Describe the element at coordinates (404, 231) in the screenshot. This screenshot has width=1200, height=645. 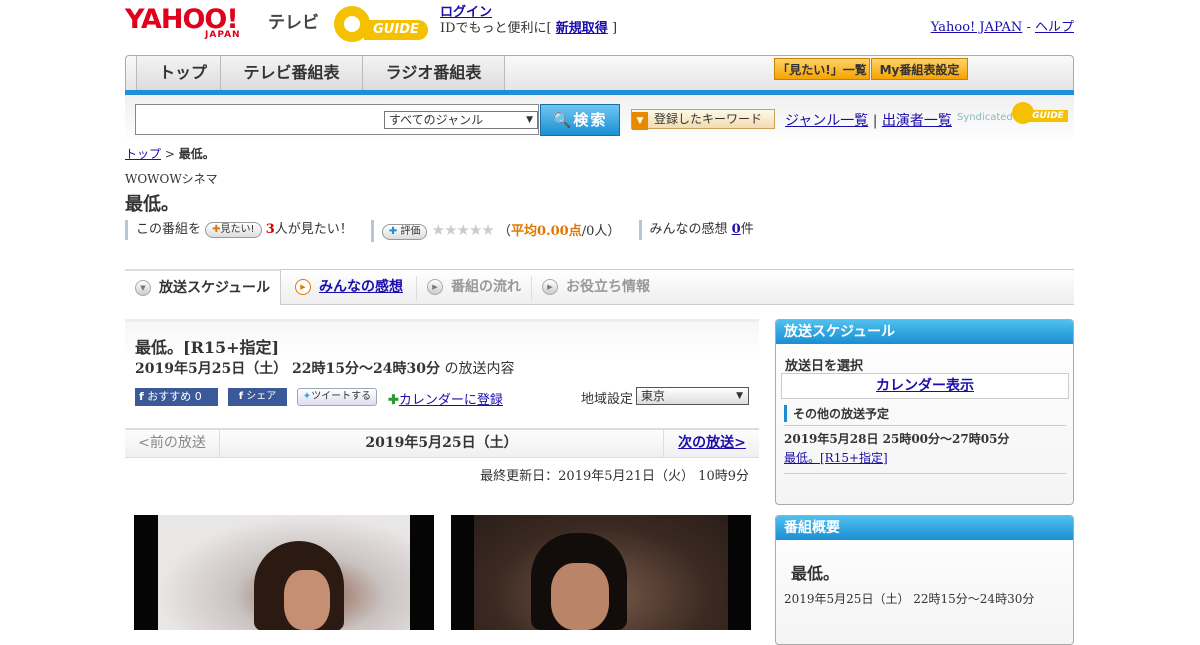
I see `rating-button: ✚ 評価` at that location.